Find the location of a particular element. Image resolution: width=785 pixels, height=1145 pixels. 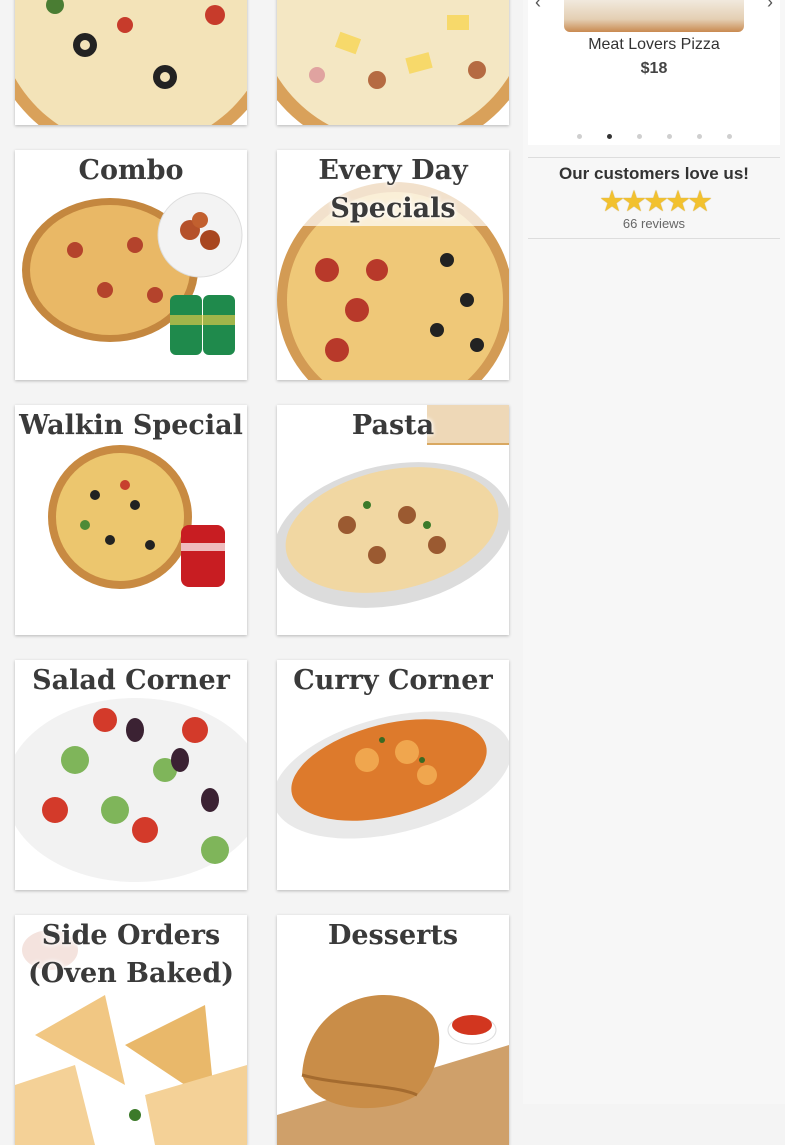

review-count: 66 reviews is located at coordinates (654, 223).